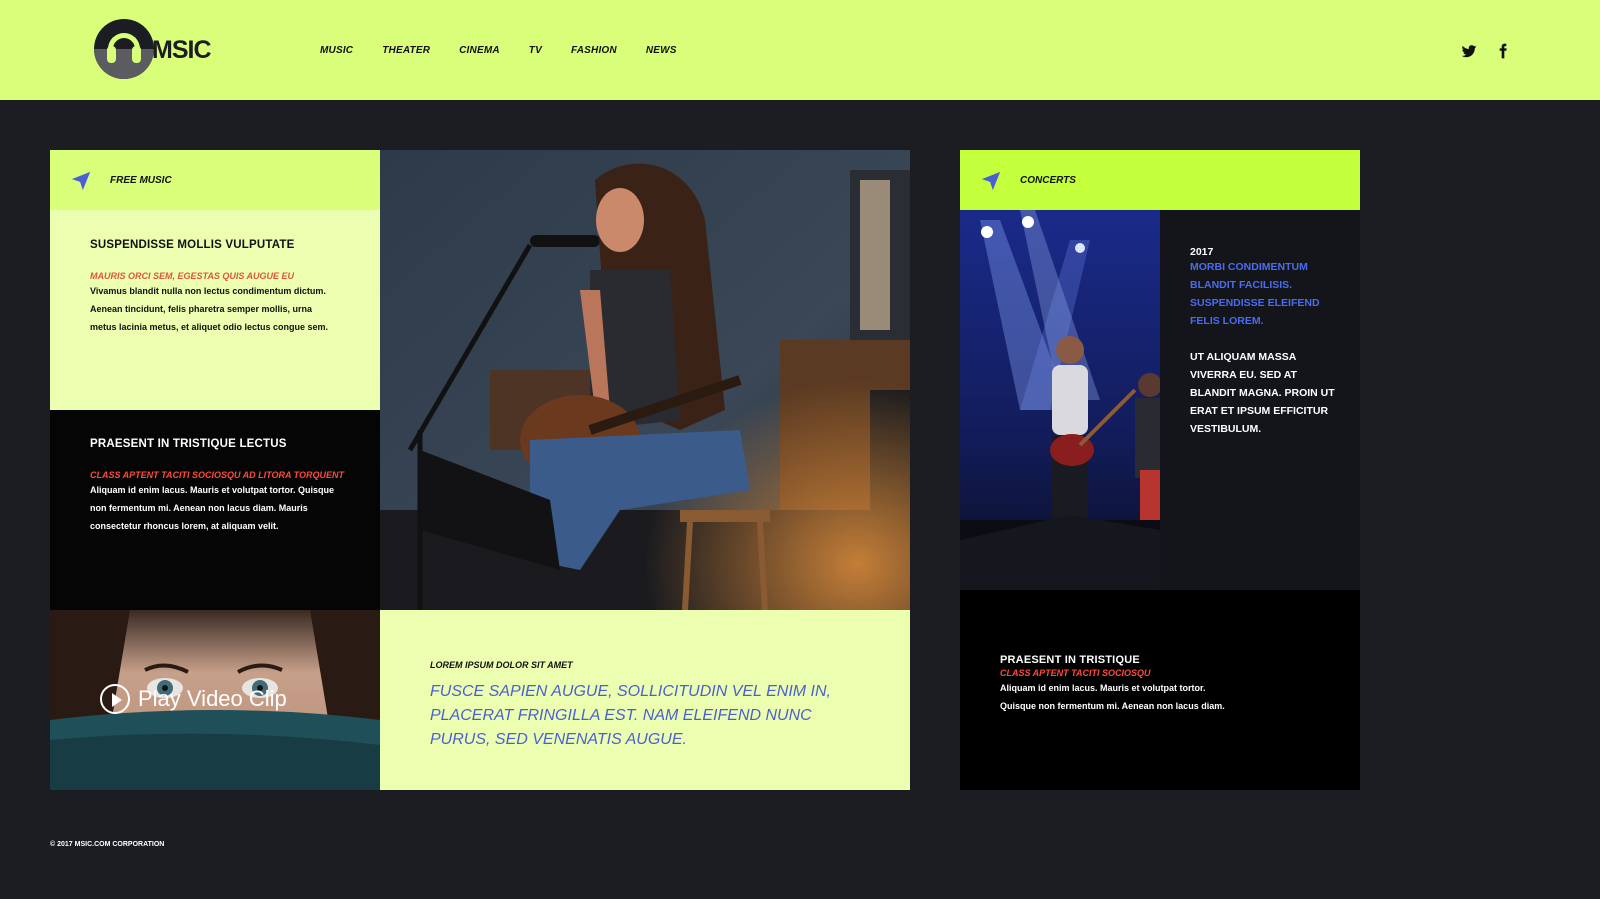 The width and height of the screenshot is (1600, 899). I want to click on nav-item-fashion: FASHION, so click(594, 50).